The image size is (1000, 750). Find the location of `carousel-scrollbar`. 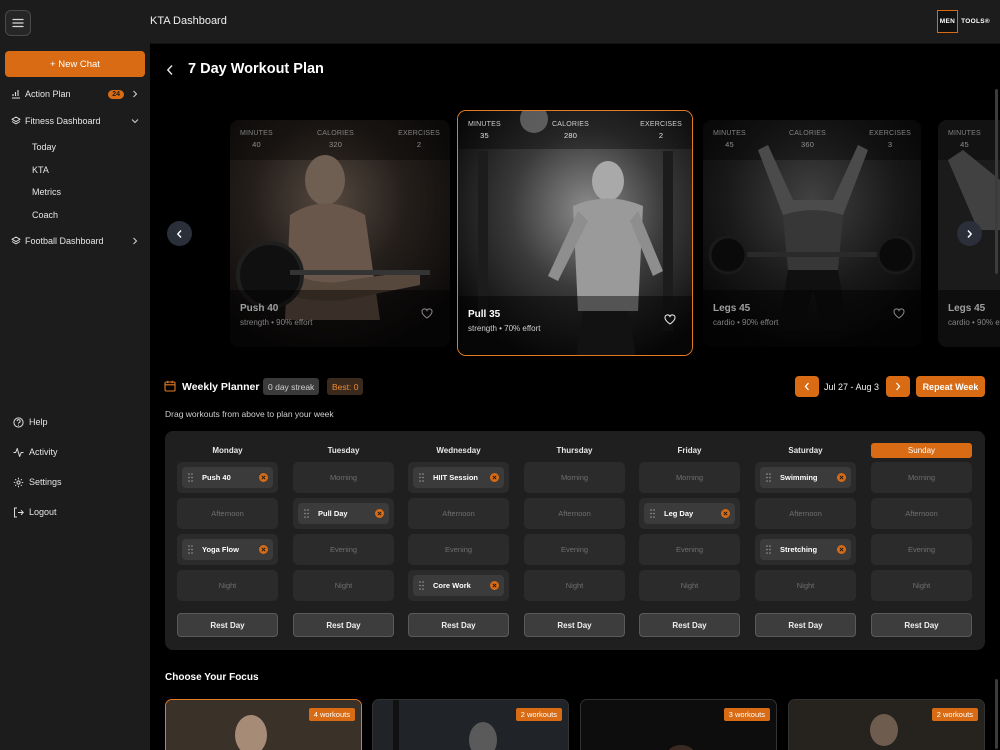

carousel-scrollbar is located at coordinates (996, 181).